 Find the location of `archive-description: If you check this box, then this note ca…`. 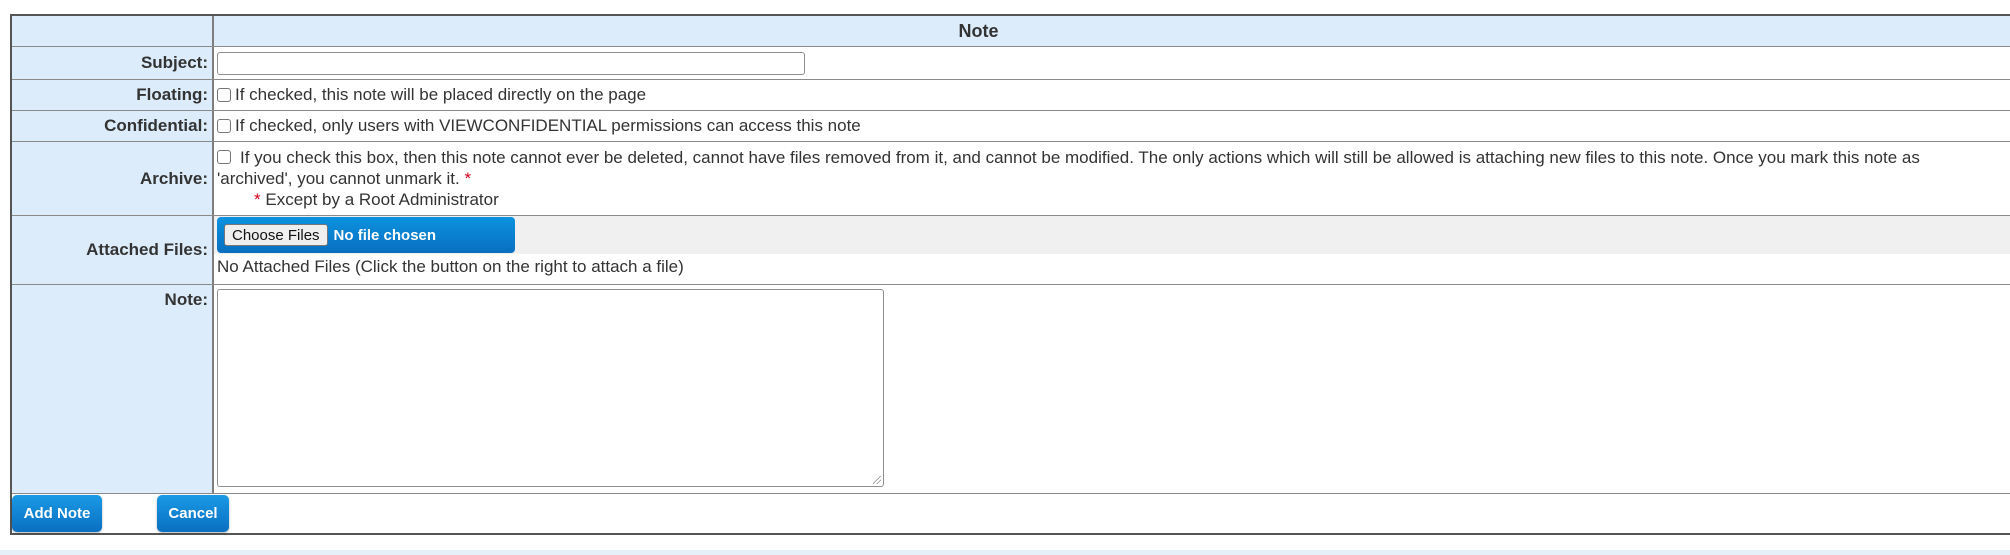

archive-description: If you check this box, then this note ca… is located at coordinates (1080, 157).